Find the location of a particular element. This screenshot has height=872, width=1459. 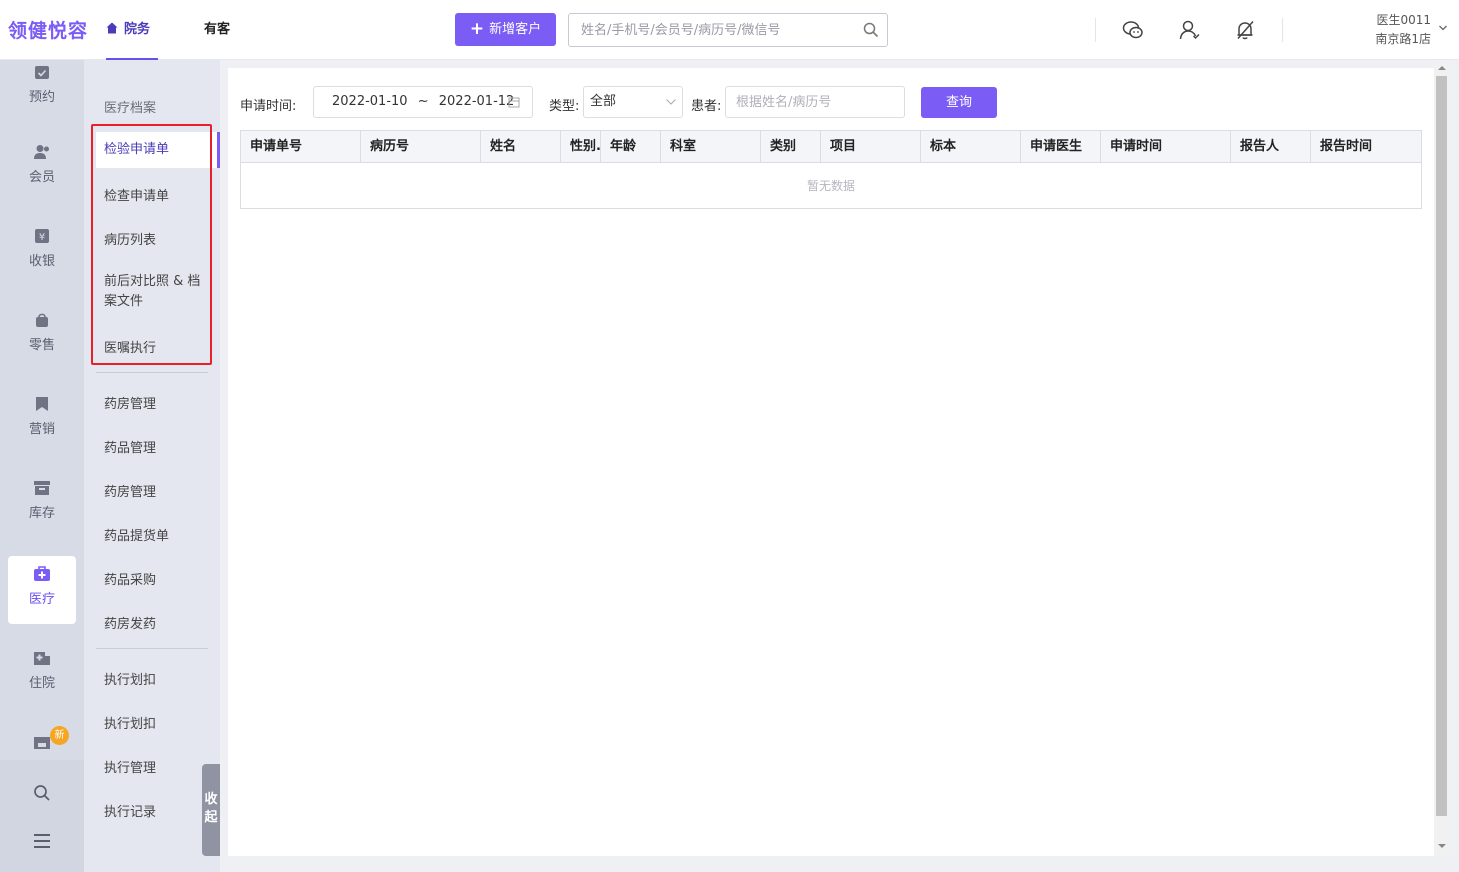

rail-item-cashier: ¥ 收银 is located at coordinates (42, 252).